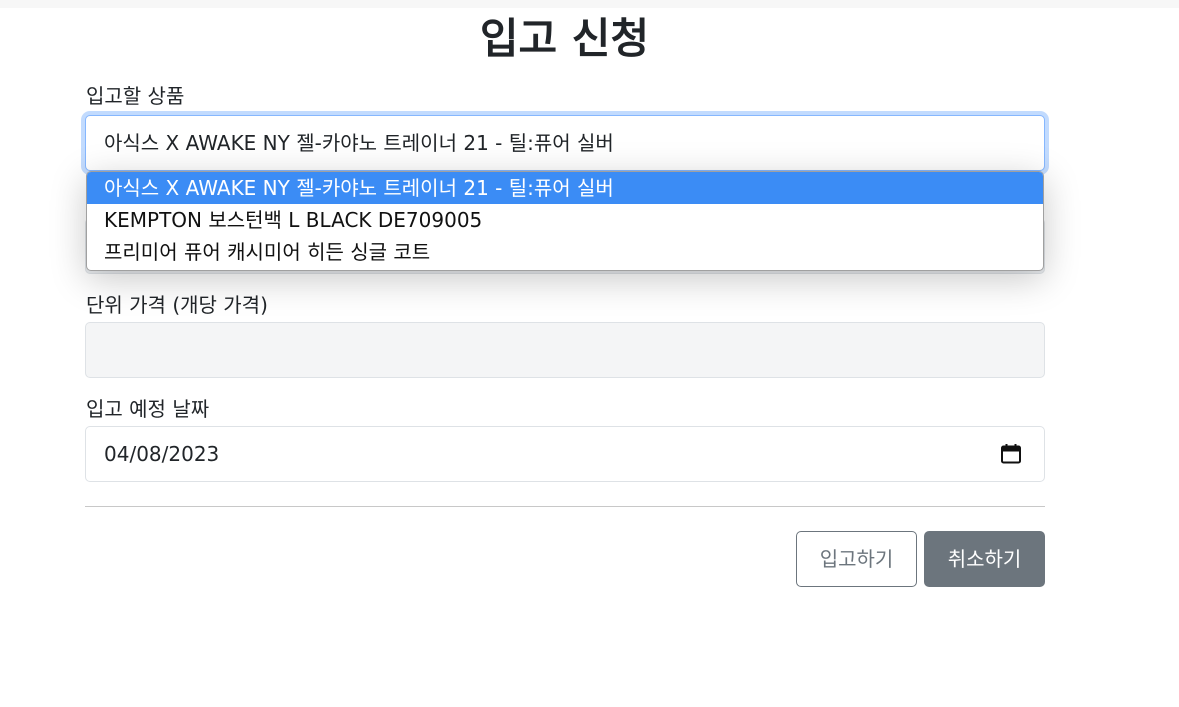 Image resolution: width=1179 pixels, height=707 pixels. I want to click on page-title: 입고 신청, so click(564, 38).